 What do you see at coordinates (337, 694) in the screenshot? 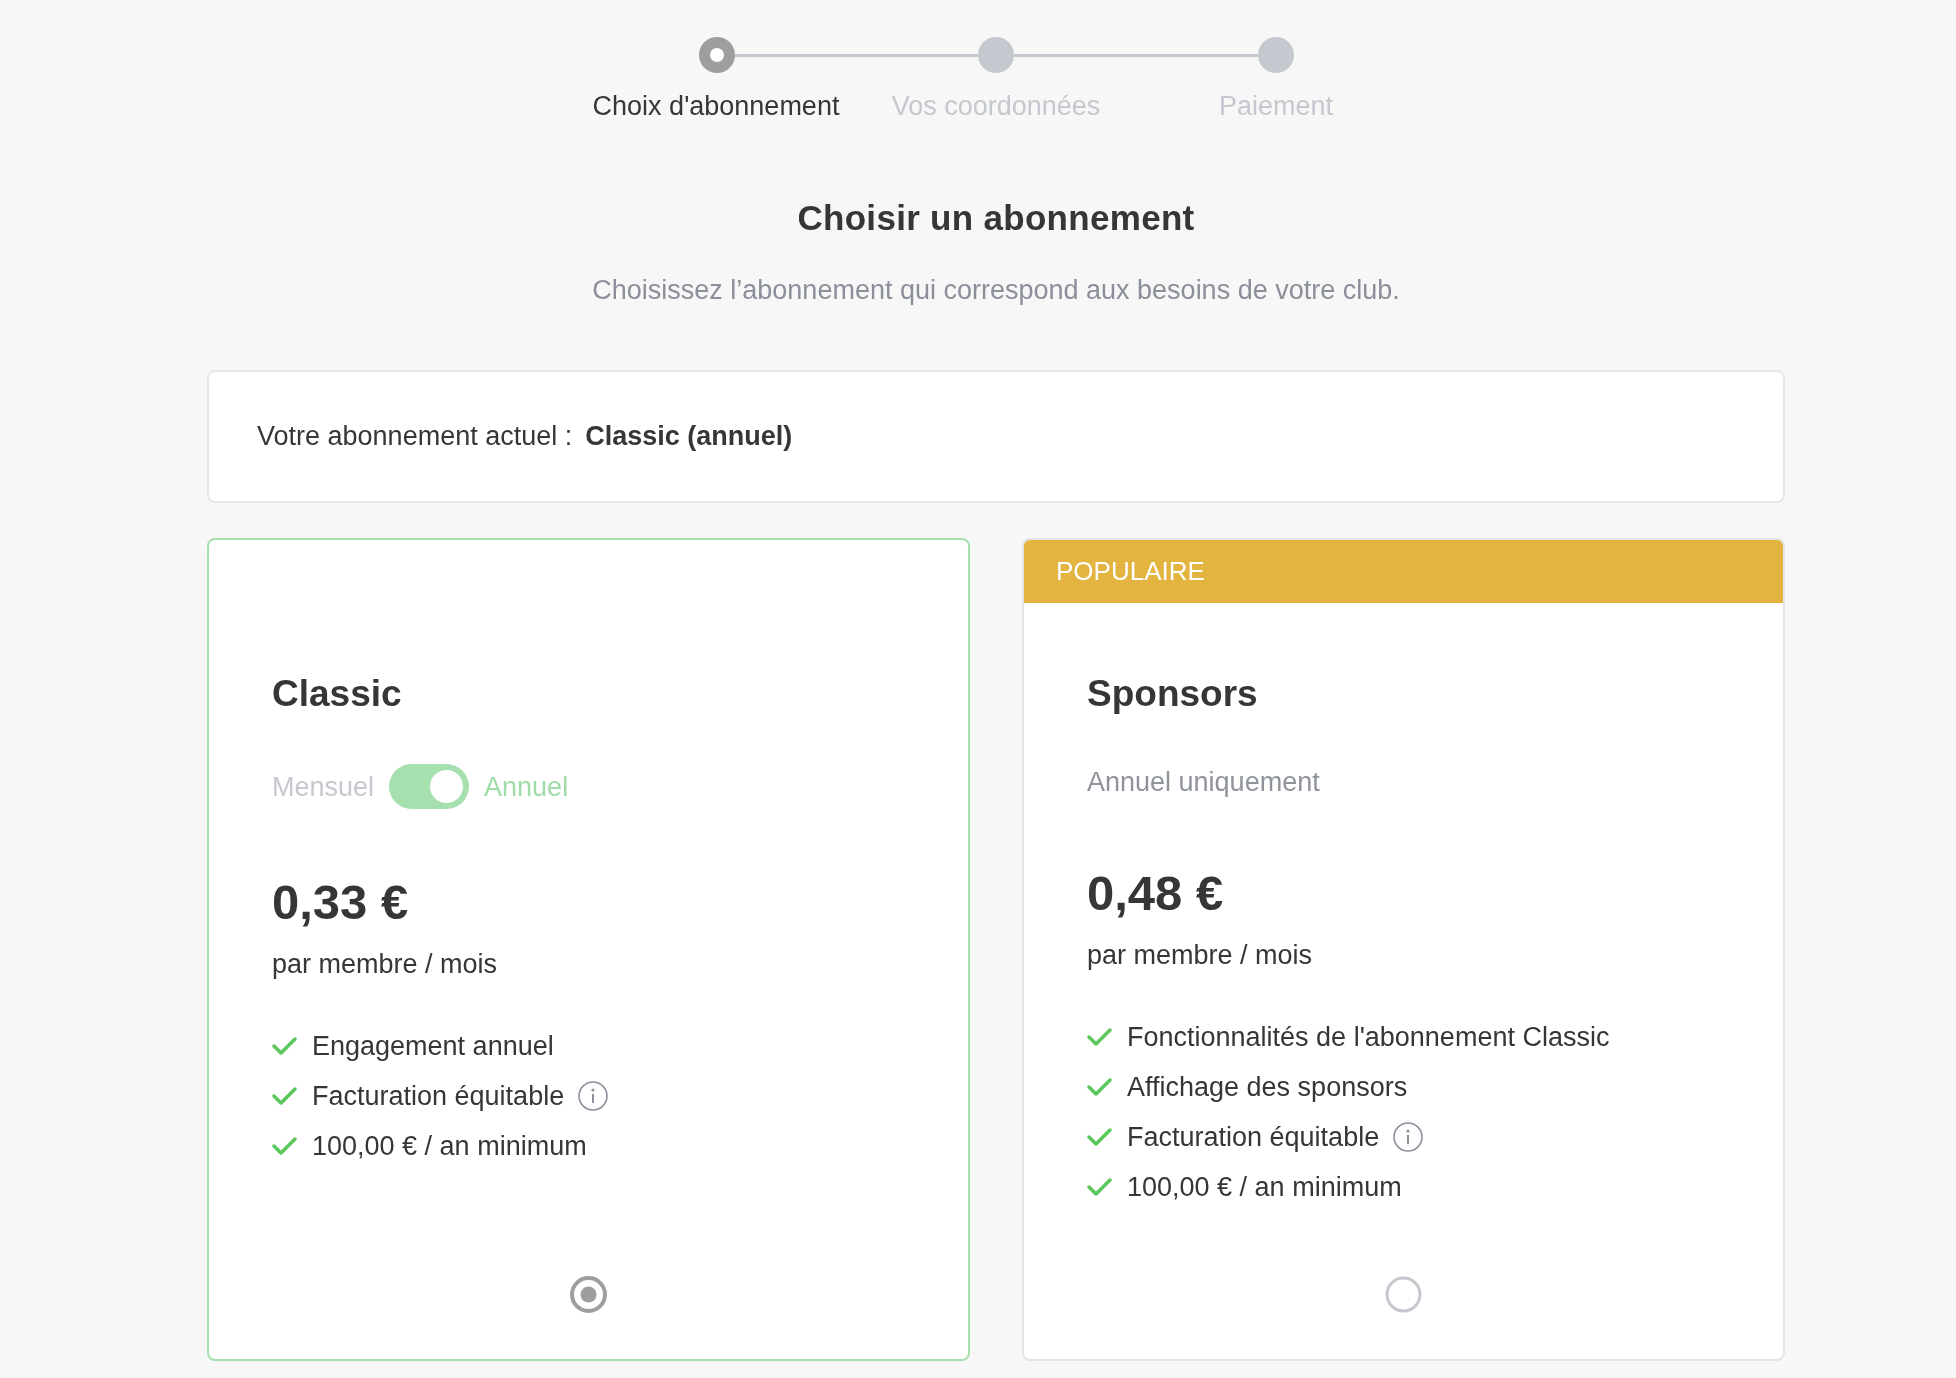
I see `plan-name: Classic` at bounding box center [337, 694].